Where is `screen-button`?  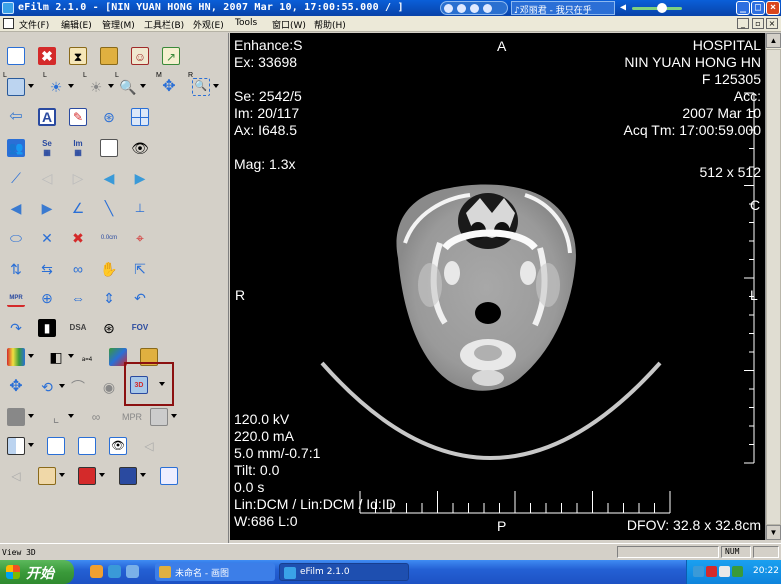 screen-button is located at coordinates (90, 476).